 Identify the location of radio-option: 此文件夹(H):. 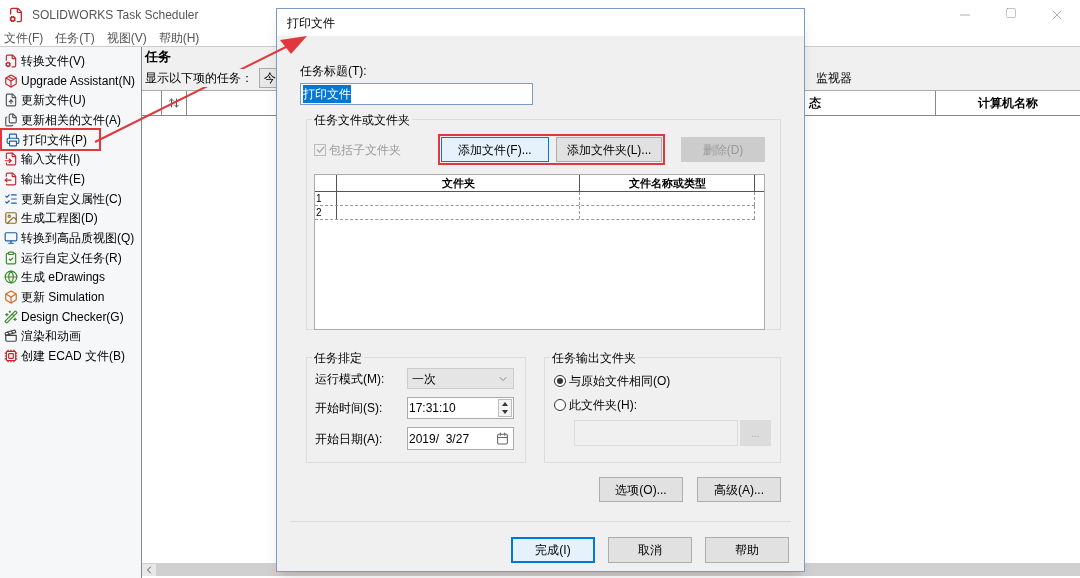
(595, 405).